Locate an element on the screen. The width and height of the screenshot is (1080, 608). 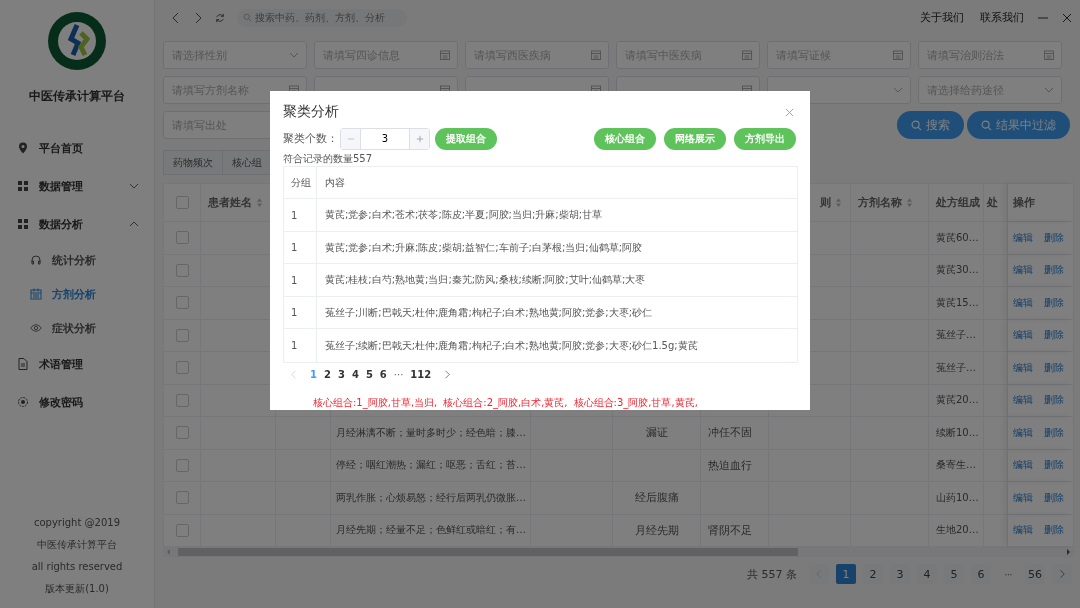
nav-item: 数据分析 is located at coordinates (77, 224).